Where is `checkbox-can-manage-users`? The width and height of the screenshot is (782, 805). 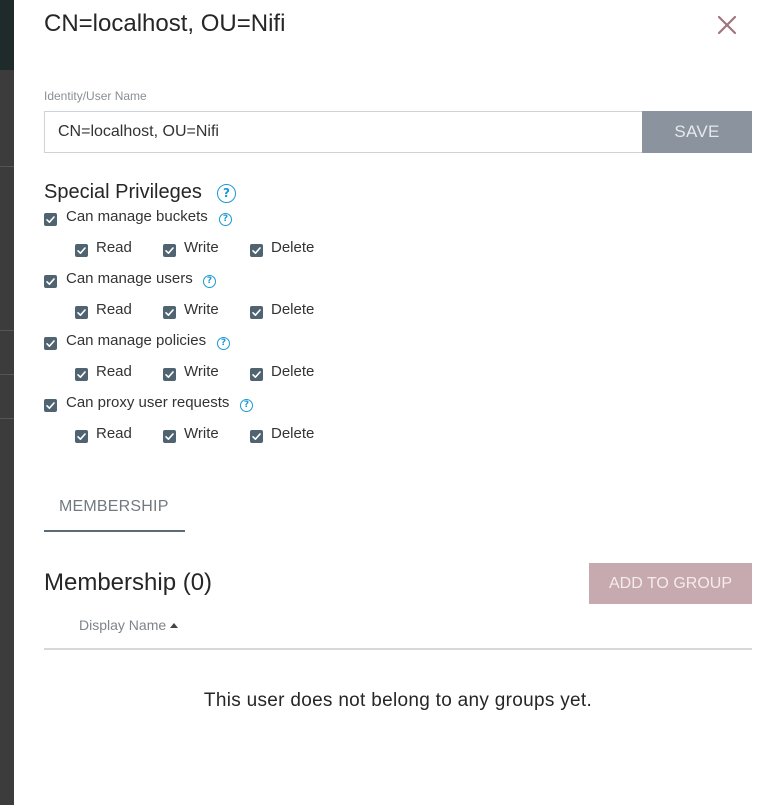 checkbox-can-manage-users is located at coordinates (50, 281).